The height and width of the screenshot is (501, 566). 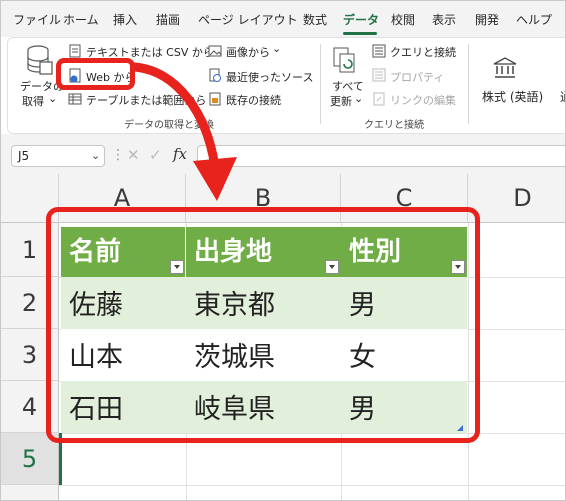 What do you see at coordinates (183, 131) in the screenshot?
I see `pointer-arrow` at bounding box center [183, 131].